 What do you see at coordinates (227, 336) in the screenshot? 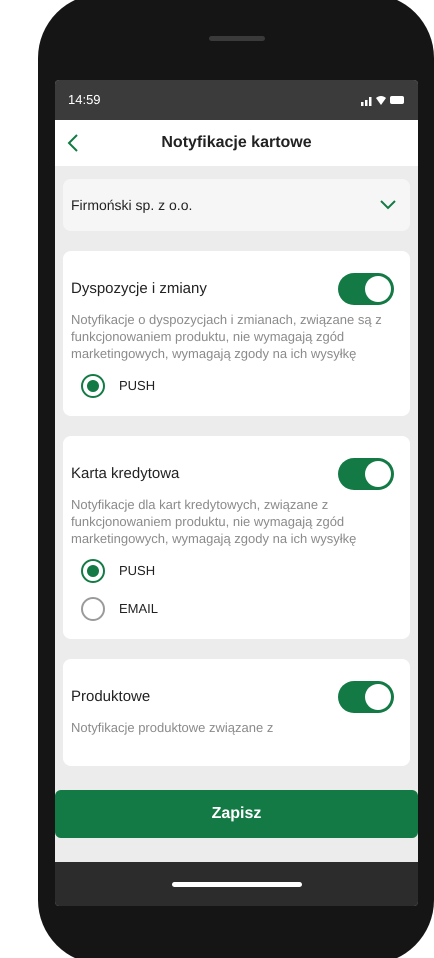
I see `card-description: Notyfikacje o dyspozycjach i zmianach, związane są z funkcjonowaniem produktu, nie wymagają zgód marketingowych, wymagają zgody na ich wysyłkę` at bounding box center [227, 336].